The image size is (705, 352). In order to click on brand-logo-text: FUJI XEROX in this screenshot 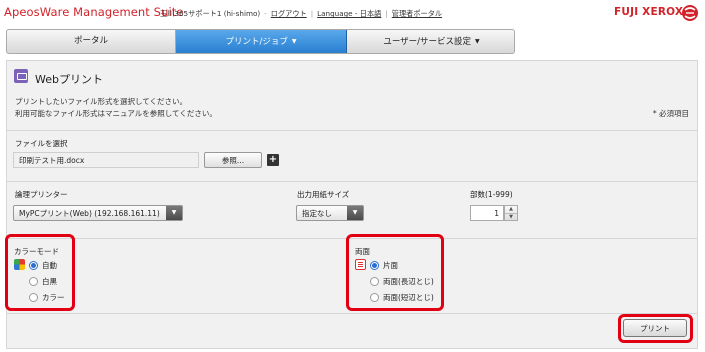, I will do `click(649, 12)`.